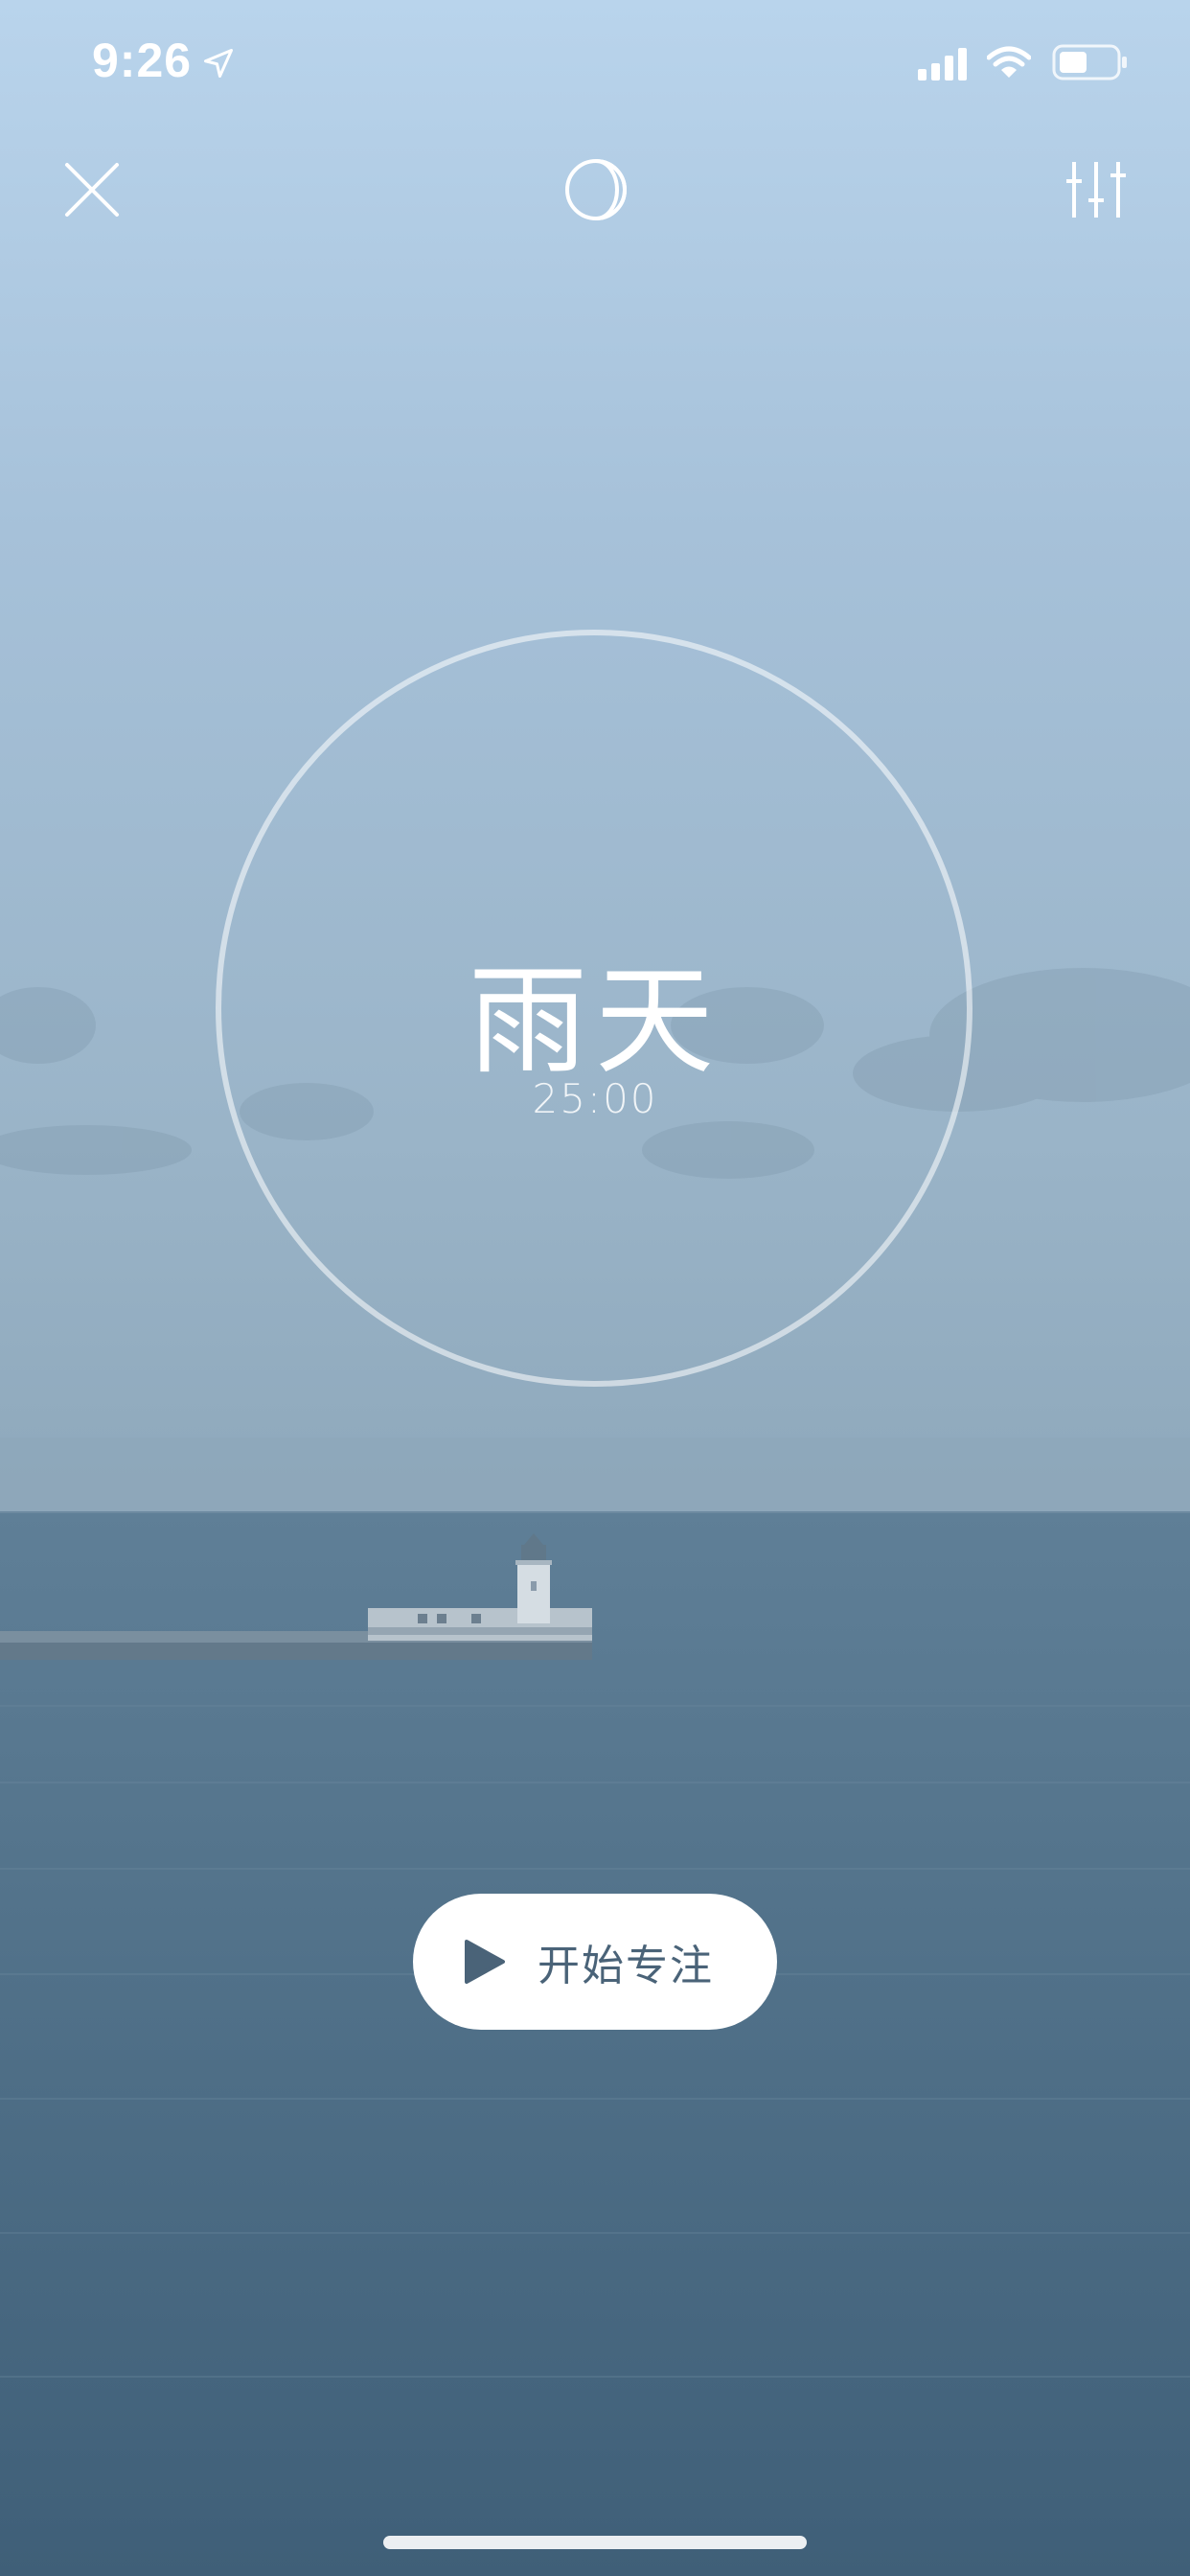  I want to click on battery-icon, so click(1090, 62).